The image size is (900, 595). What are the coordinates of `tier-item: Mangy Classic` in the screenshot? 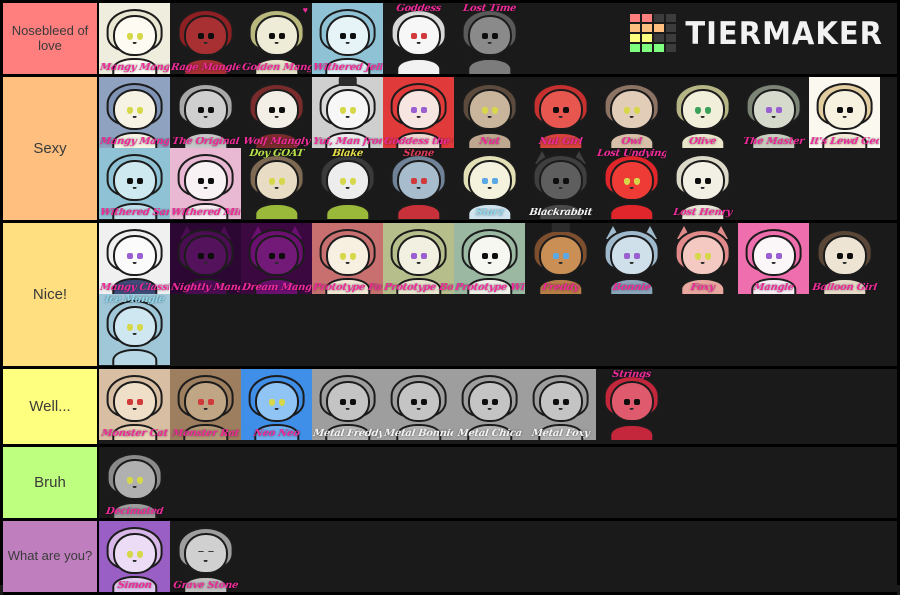 It's located at (134, 258).